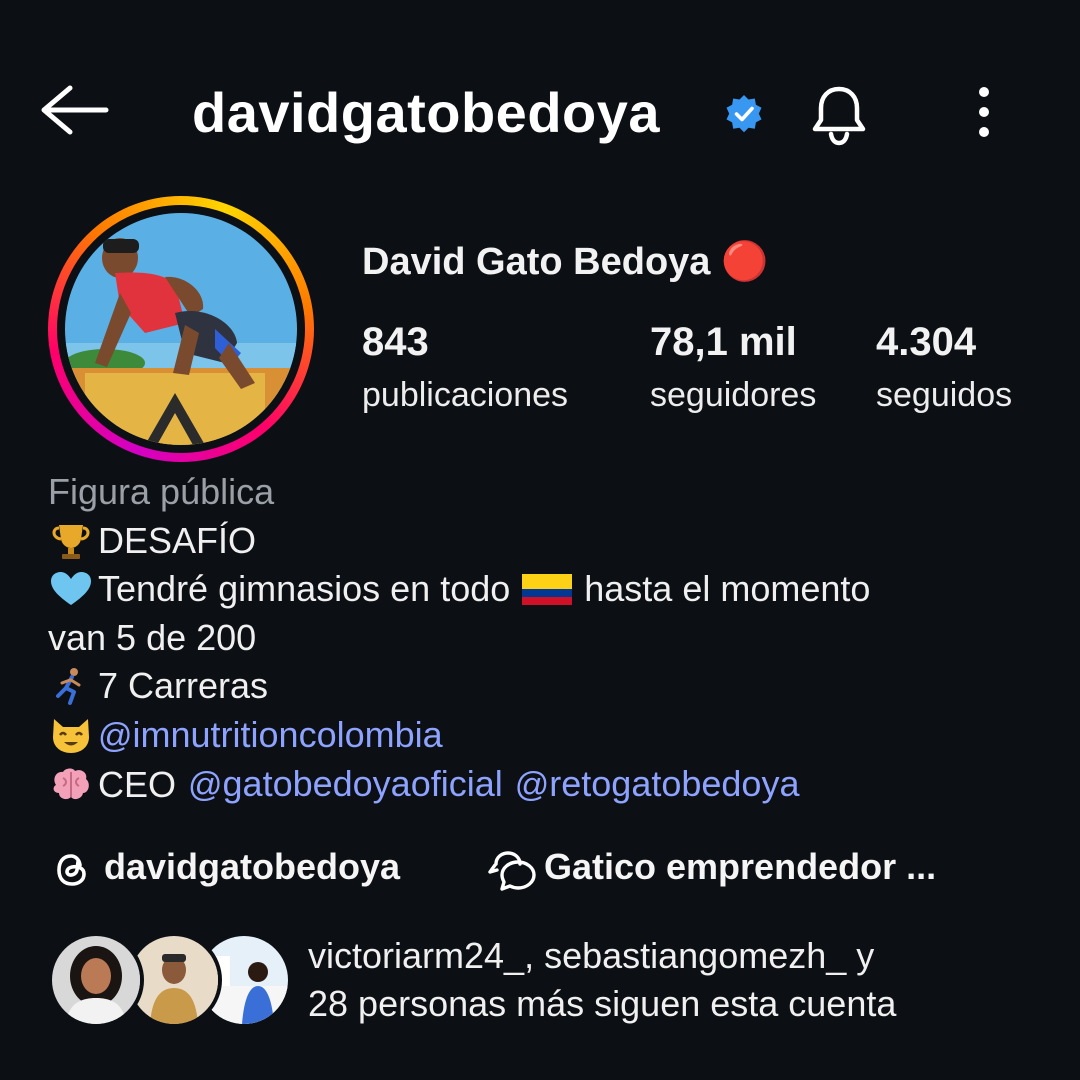  I want to click on bio-challenge-text: DESAFÍO, so click(177, 540).